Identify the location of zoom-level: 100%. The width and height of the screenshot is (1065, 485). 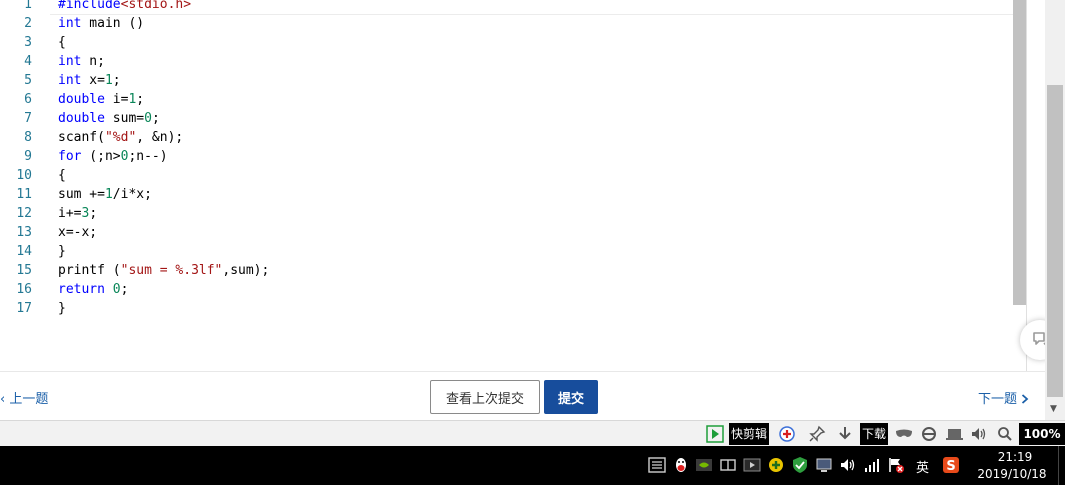
(1042, 434).